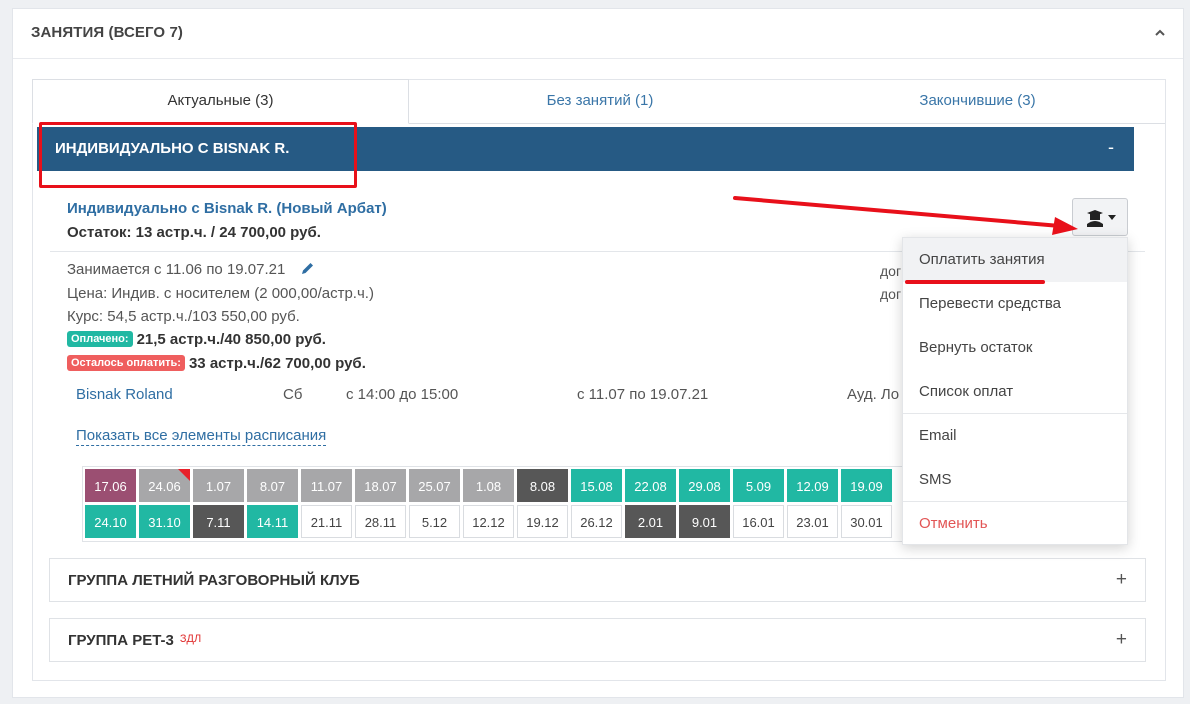 Image resolution: width=1190 pixels, height=704 pixels. Describe the element at coordinates (218, 521) in the screenshot. I see `calendar-day-cell: 7.11` at that location.